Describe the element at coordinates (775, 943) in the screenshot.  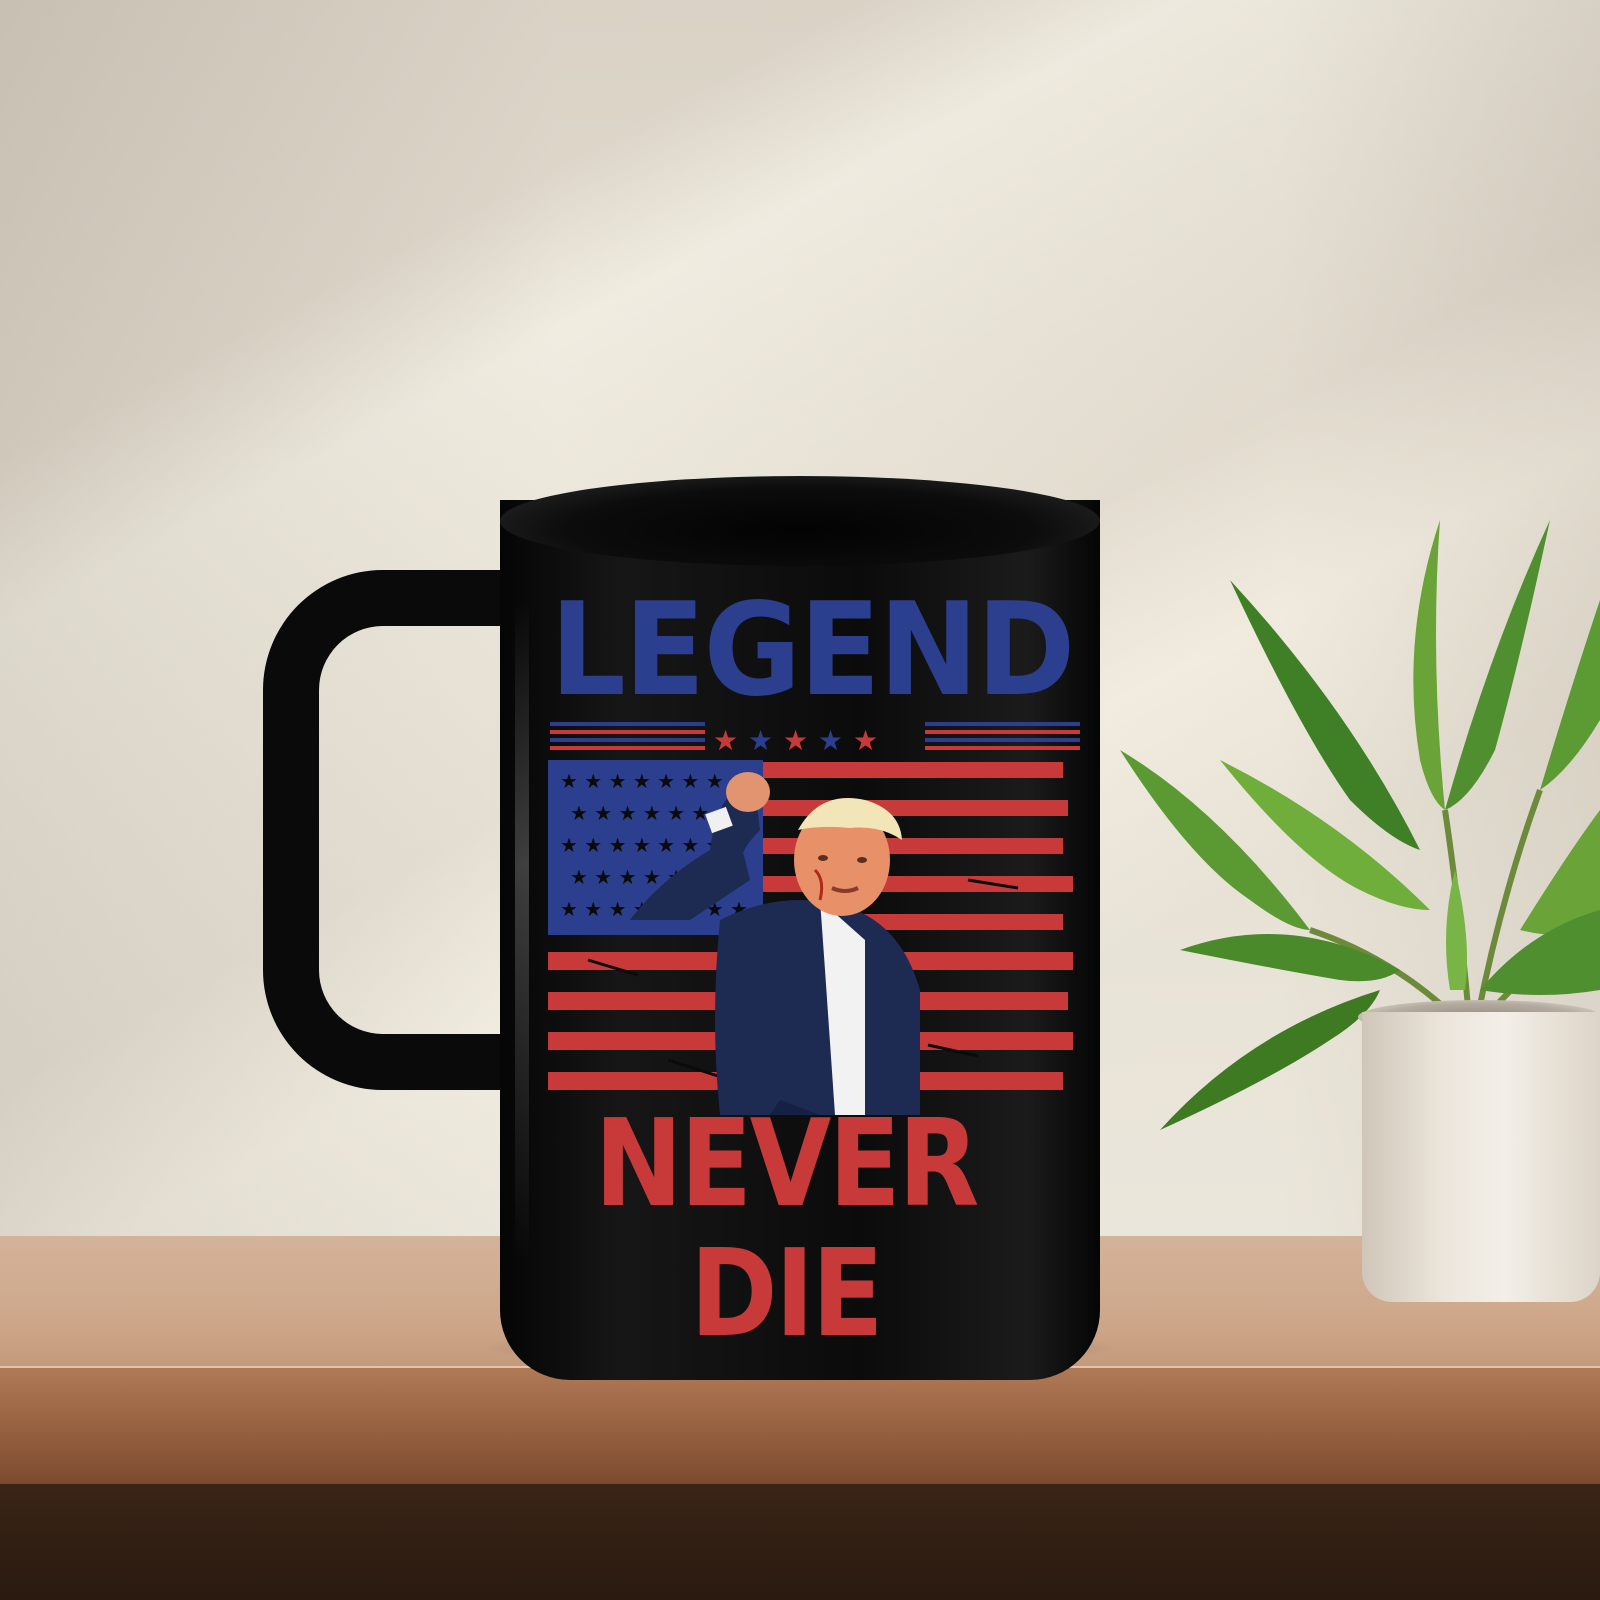
I see `person-figure` at that location.